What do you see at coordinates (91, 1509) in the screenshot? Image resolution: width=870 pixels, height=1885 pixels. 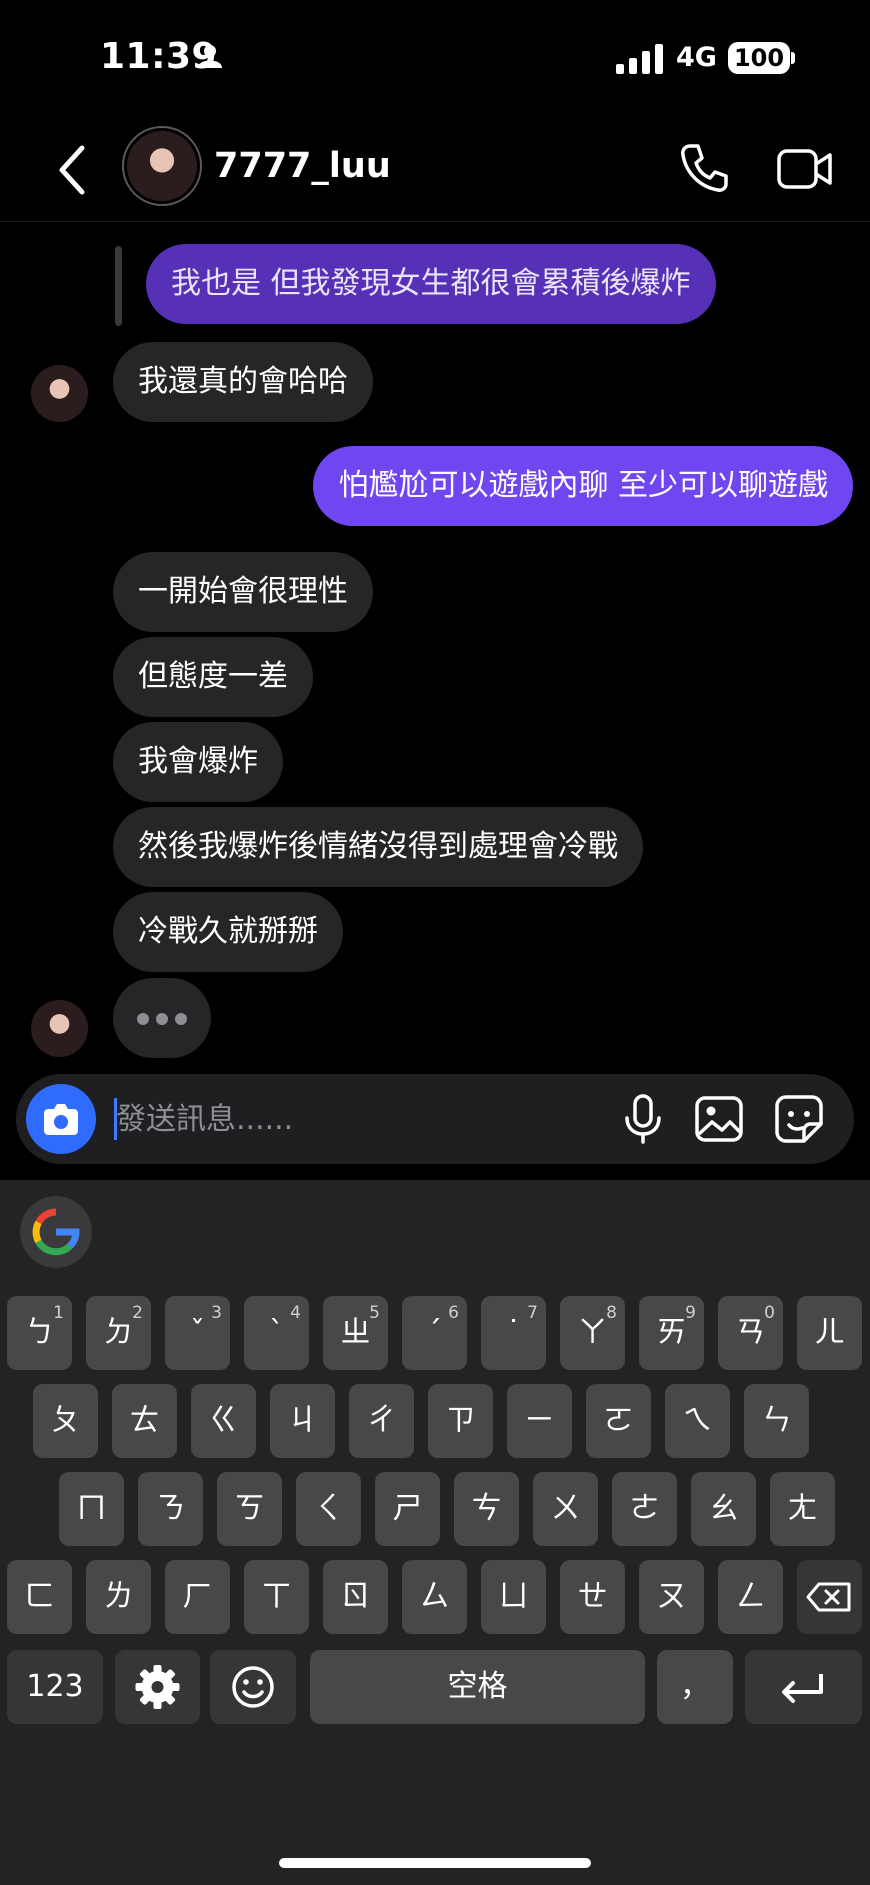 I see `key-bopomofo: ㄇ` at bounding box center [91, 1509].